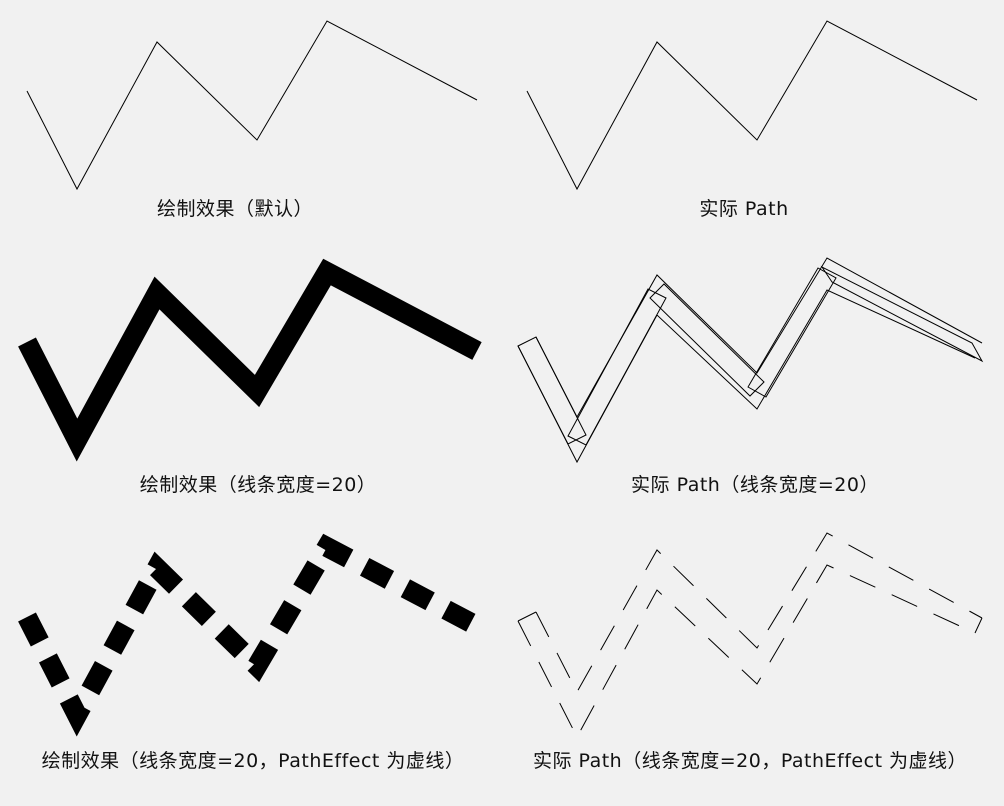 This screenshot has width=1004, height=806. Describe the element at coordinates (750, 761) in the screenshot. I see `caption-row3-right: 实际 Path（线条宽度=20，PathEffect 为虚线）` at that location.